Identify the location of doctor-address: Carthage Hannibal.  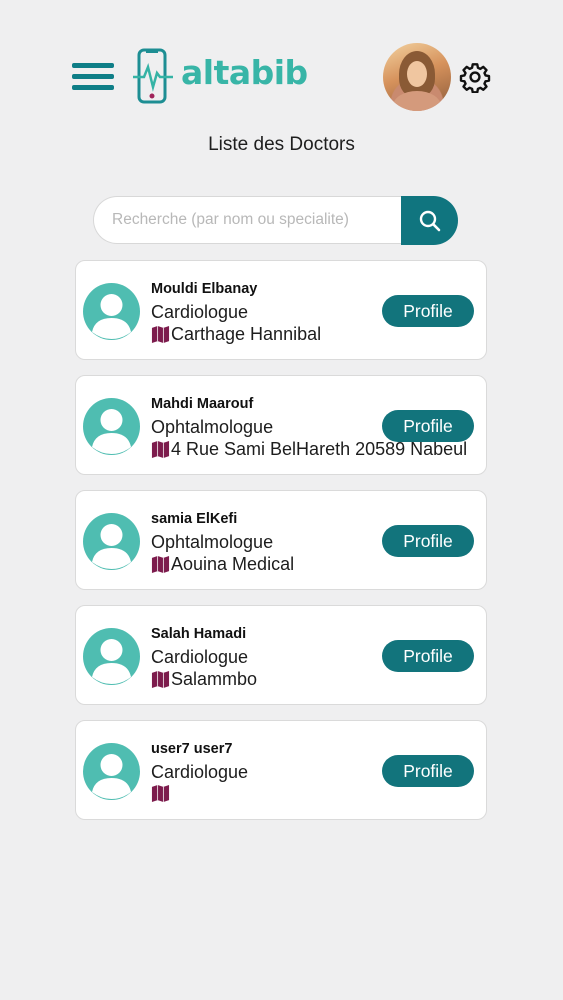
(236, 334).